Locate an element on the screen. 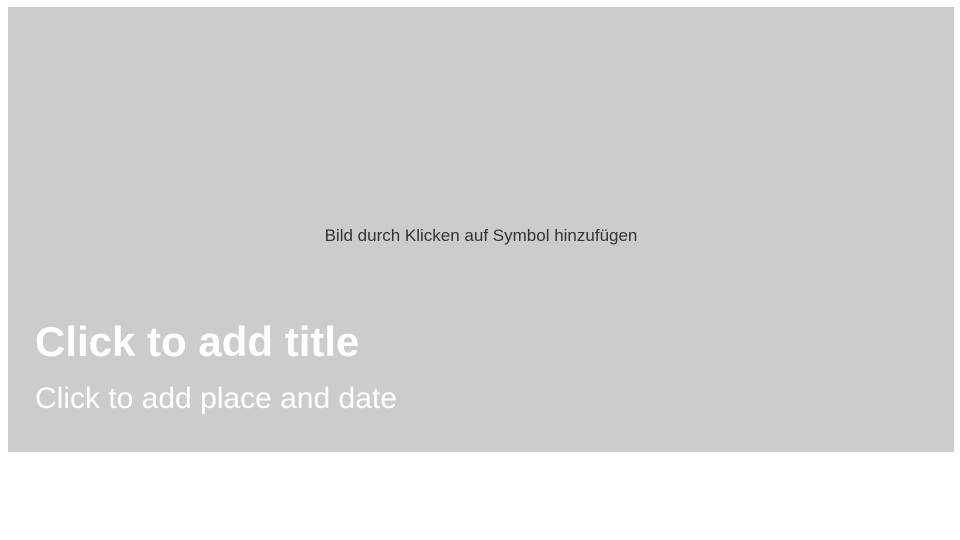 The width and height of the screenshot is (960, 540). subtitle-placeholder: Click to add place and date is located at coordinates (216, 399).